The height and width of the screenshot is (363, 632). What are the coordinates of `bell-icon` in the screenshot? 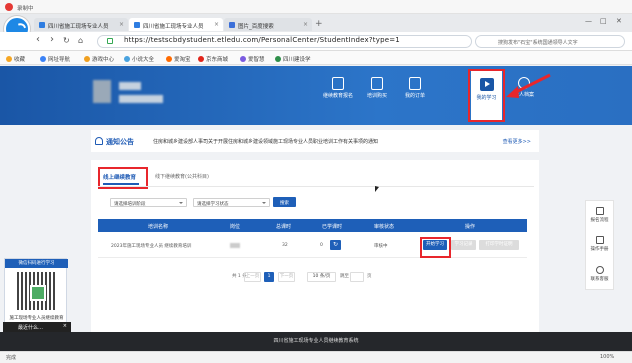 It's located at (99, 141).